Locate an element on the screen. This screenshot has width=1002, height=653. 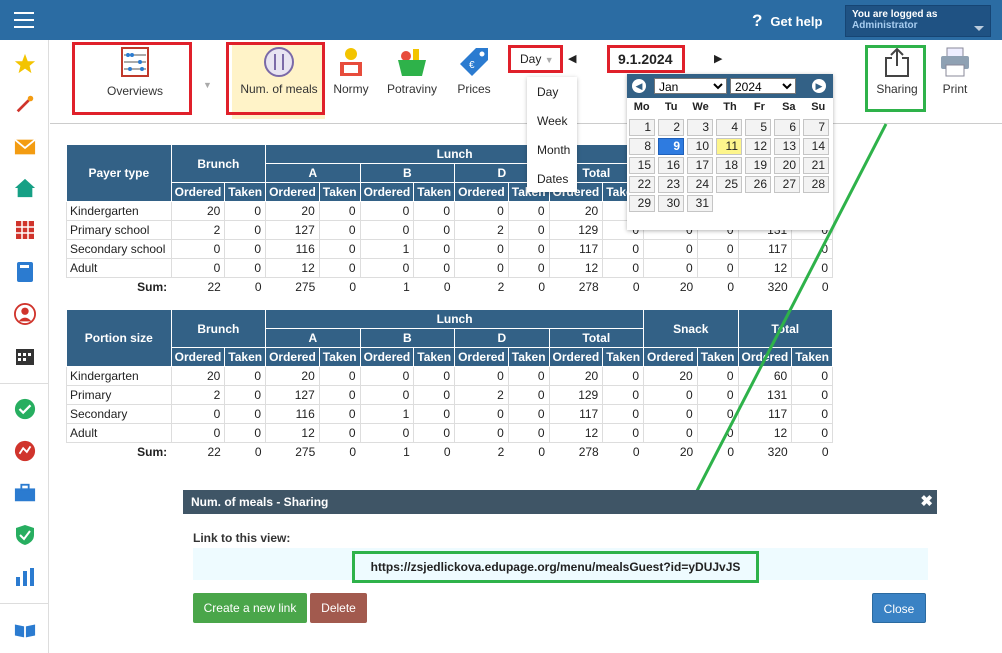
link-label: Link to this view: is located at coordinates (242, 538).